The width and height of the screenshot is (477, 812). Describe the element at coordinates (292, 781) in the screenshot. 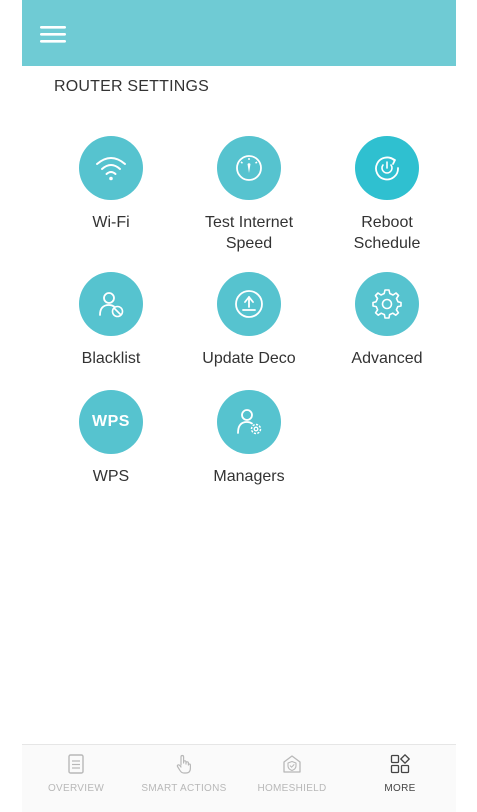

I see `nav-item-homeshield: HOMESHIELD` at that location.